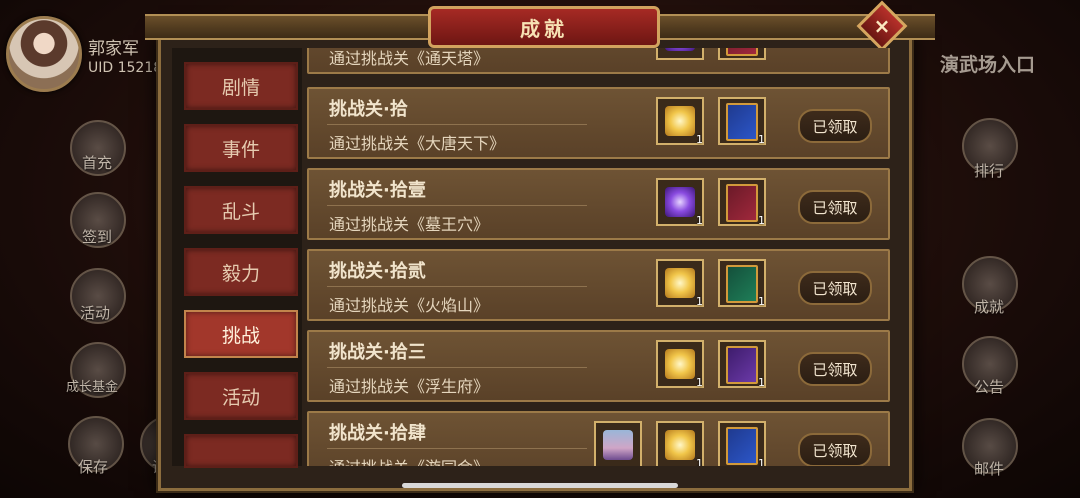  I want to click on list-item: 挑战关·拾三 通过挑战关《浮生府》 1 1 已领取, so click(598, 366).